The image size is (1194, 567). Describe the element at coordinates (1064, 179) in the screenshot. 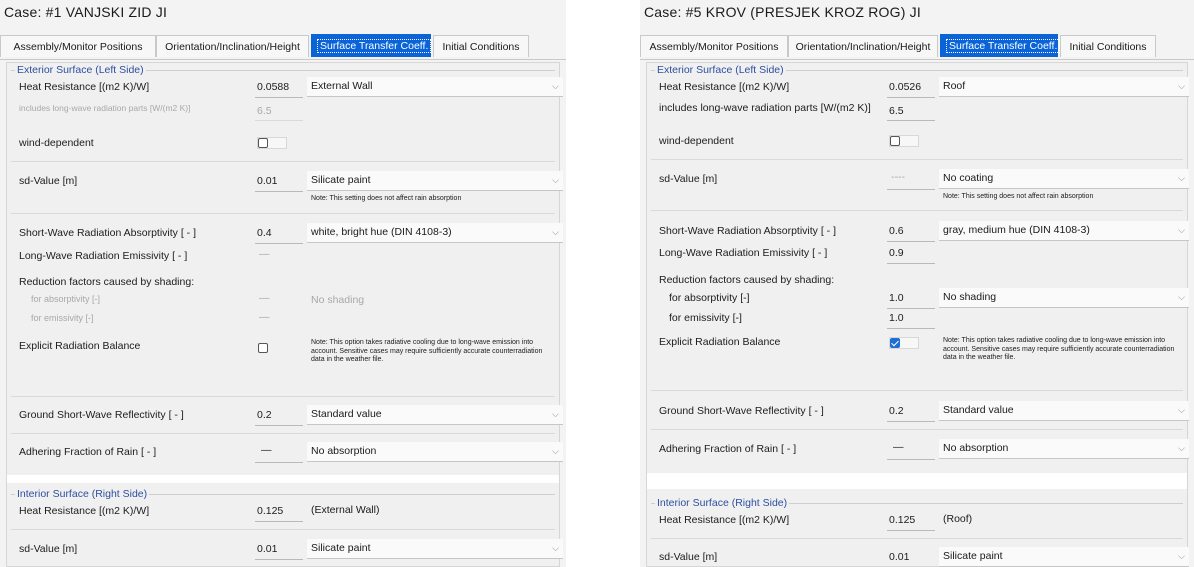

I see `sd-value-select: No coating ⌵` at that location.